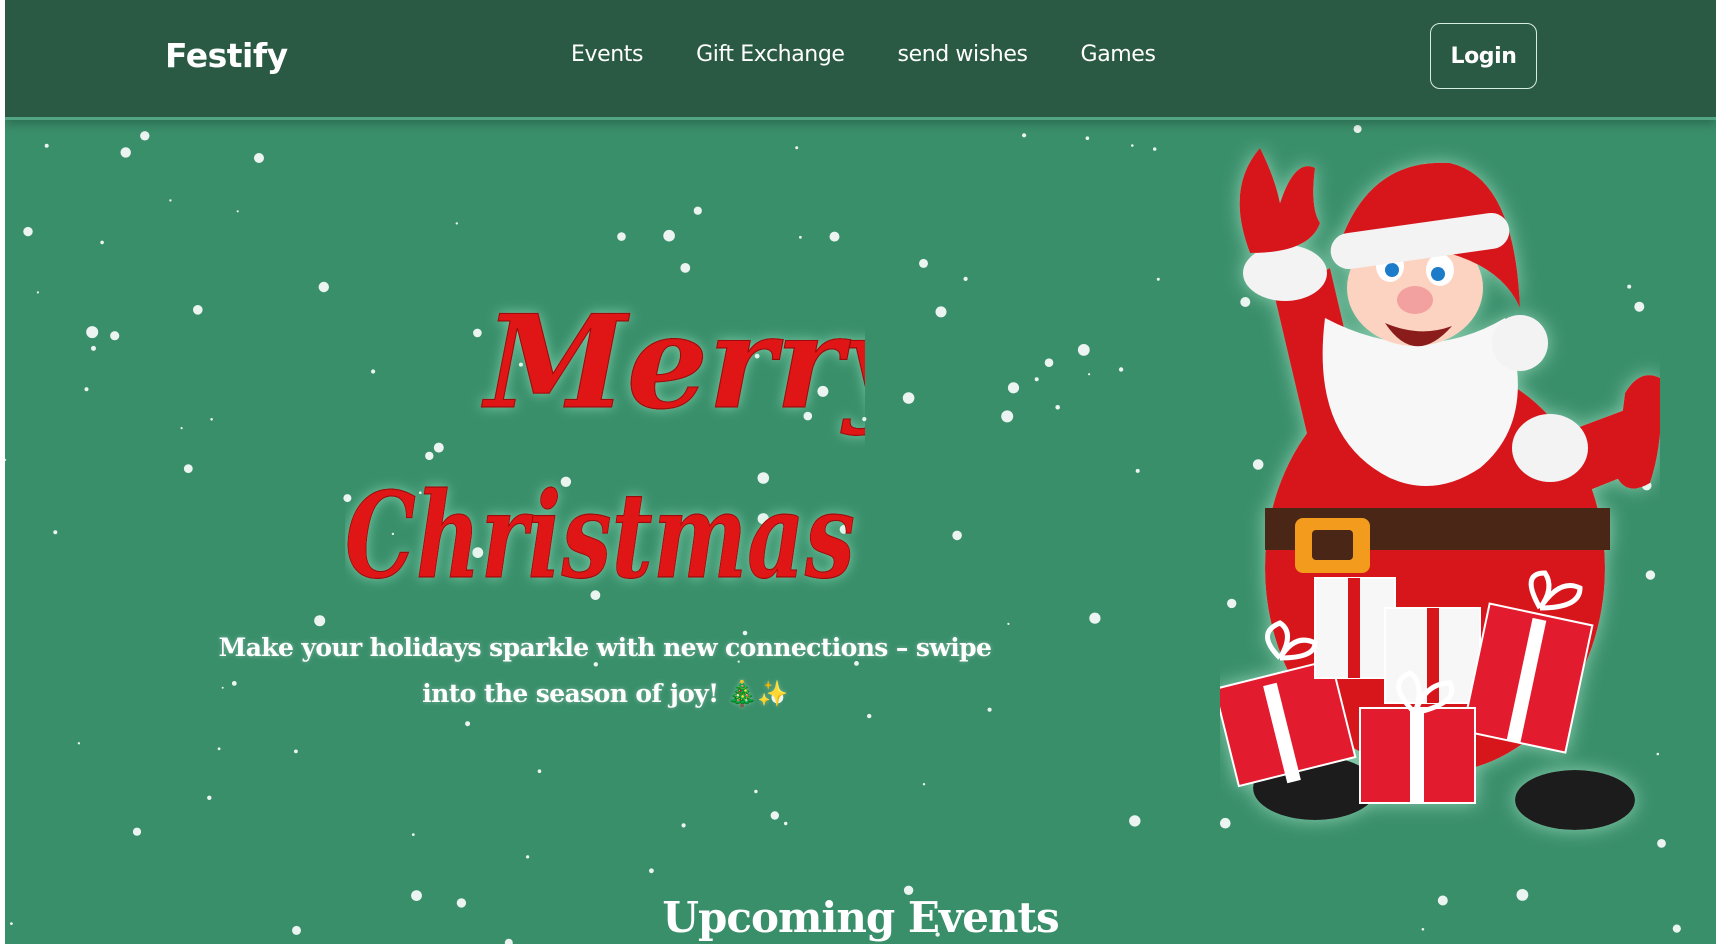  Describe the element at coordinates (605, 446) in the screenshot. I see `merry-christmas-headline: Merry Christmas` at that location.